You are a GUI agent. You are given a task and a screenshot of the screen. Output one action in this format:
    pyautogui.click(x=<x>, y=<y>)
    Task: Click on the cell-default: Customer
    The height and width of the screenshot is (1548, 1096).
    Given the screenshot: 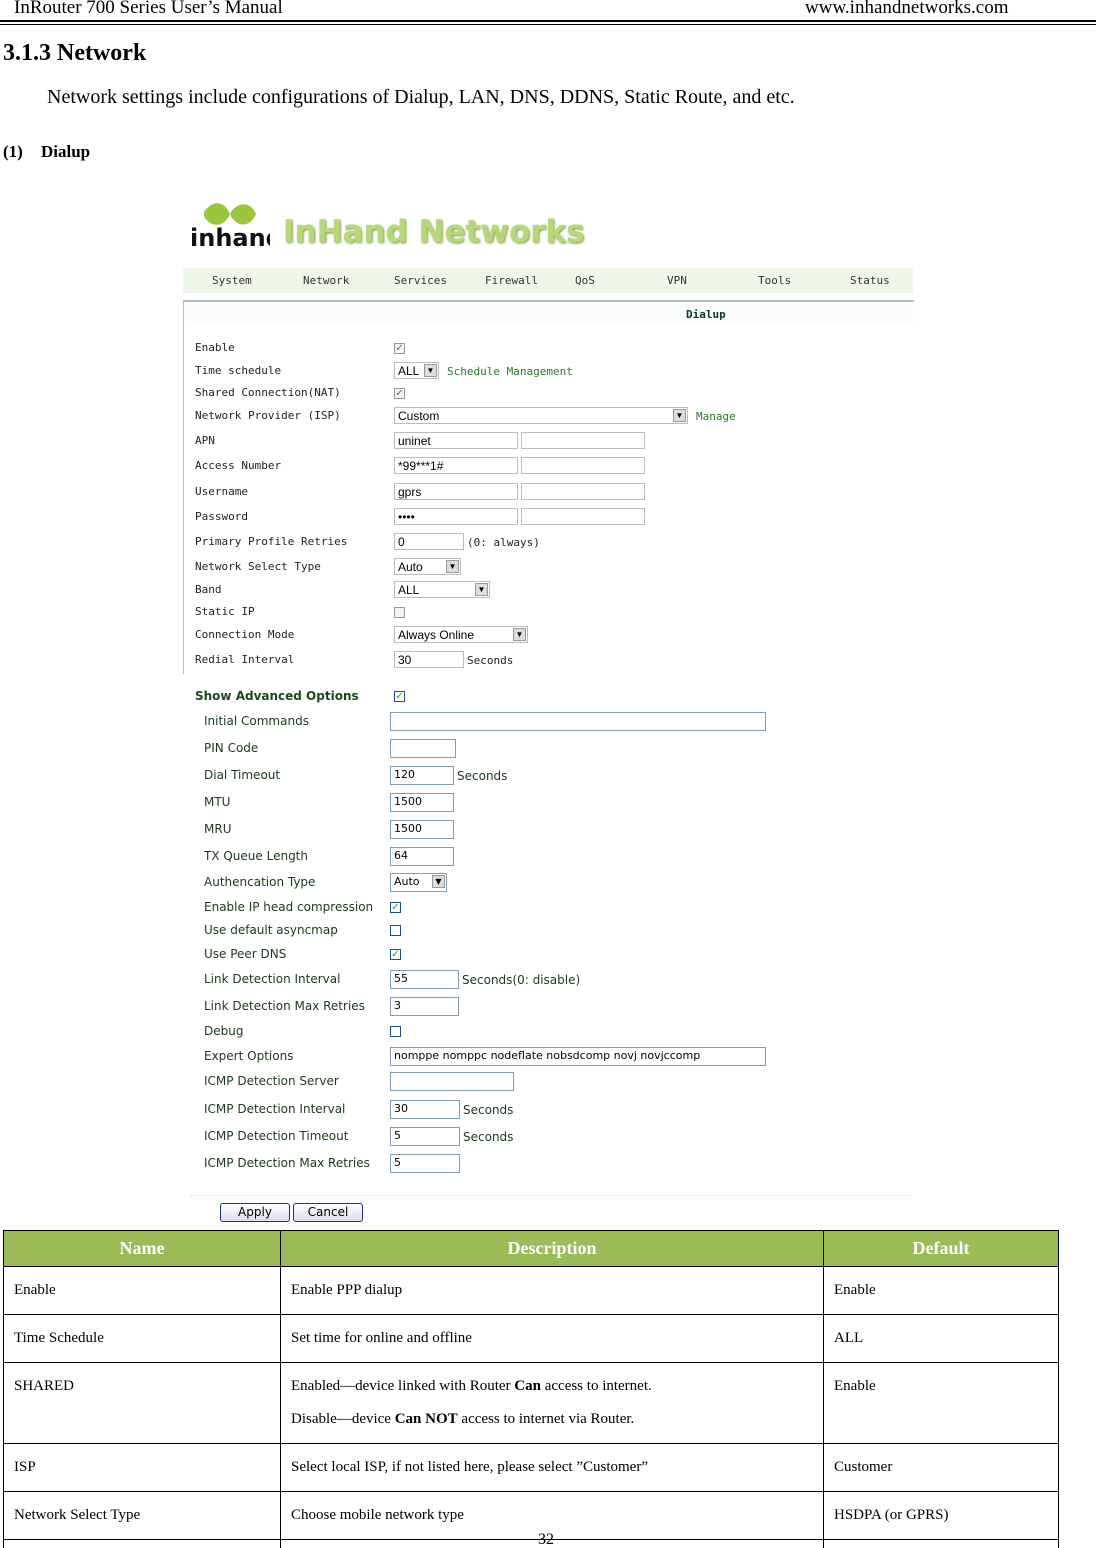 What is the action you would take?
    pyautogui.click(x=941, y=1467)
    